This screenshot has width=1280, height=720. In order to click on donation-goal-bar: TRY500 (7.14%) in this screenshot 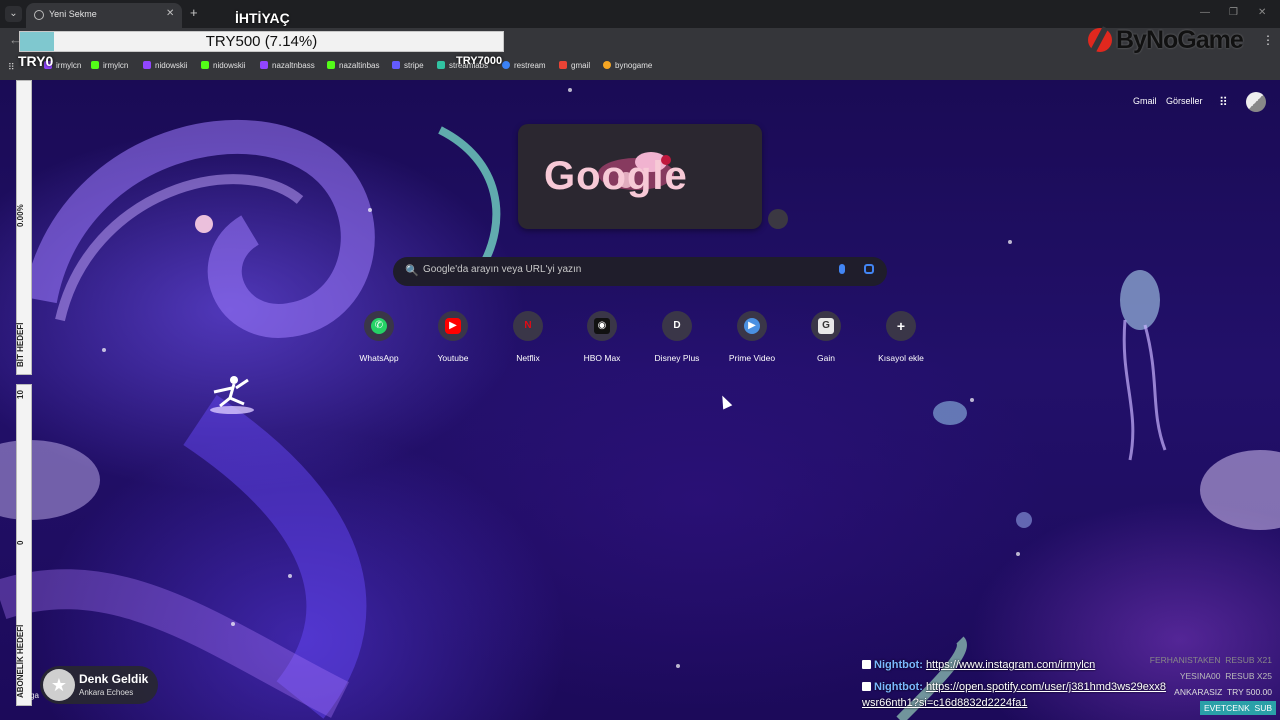, I will do `click(261, 41)`.